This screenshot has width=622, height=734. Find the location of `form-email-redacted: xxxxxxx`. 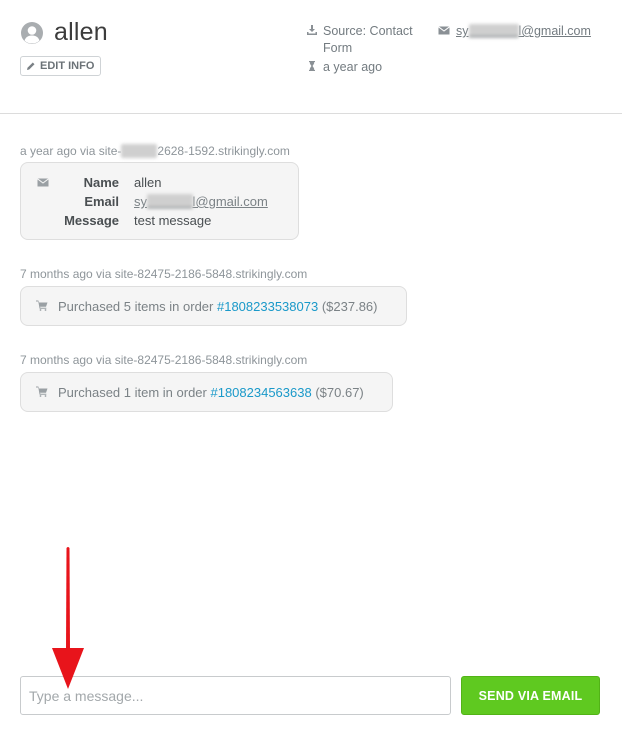

form-email-redacted: xxxxxxx is located at coordinates (170, 201).